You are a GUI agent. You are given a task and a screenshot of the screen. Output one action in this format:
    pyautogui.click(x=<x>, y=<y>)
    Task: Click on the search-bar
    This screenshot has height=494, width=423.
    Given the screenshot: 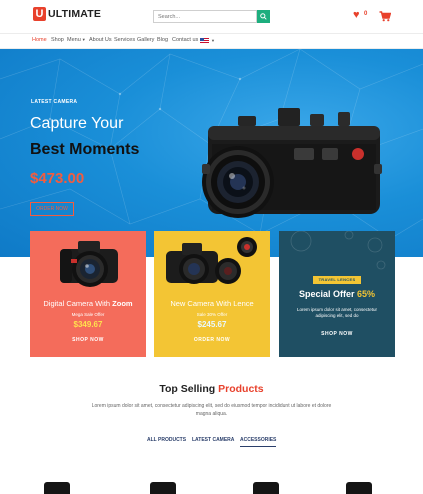 What is the action you would take?
    pyautogui.click(x=211, y=16)
    